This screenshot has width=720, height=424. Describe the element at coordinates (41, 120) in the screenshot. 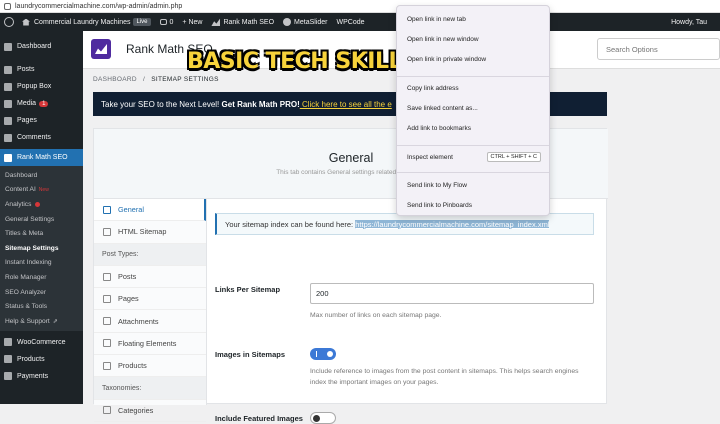

I see `sidebar-item-pages: Pages` at that location.